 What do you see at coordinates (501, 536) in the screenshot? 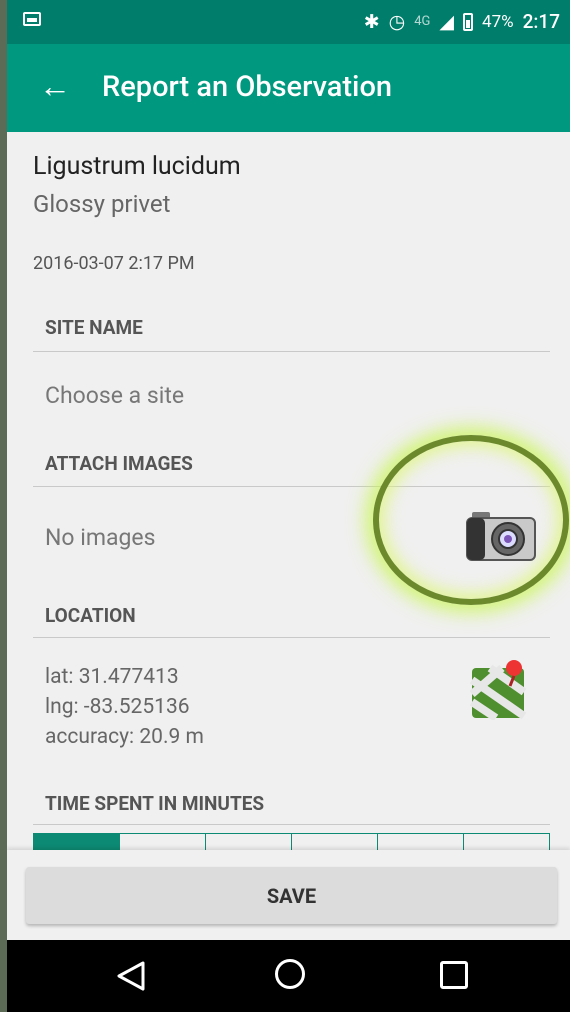
I see `camera-icon` at bounding box center [501, 536].